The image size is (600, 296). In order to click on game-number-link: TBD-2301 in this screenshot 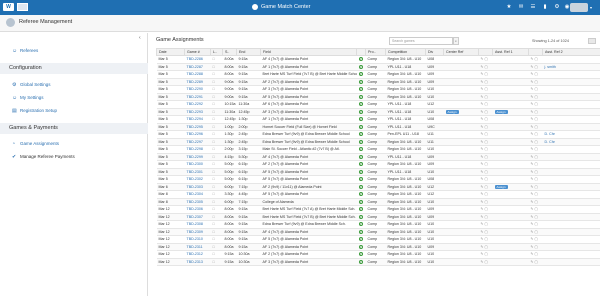, I will do `click(197, 172)`.